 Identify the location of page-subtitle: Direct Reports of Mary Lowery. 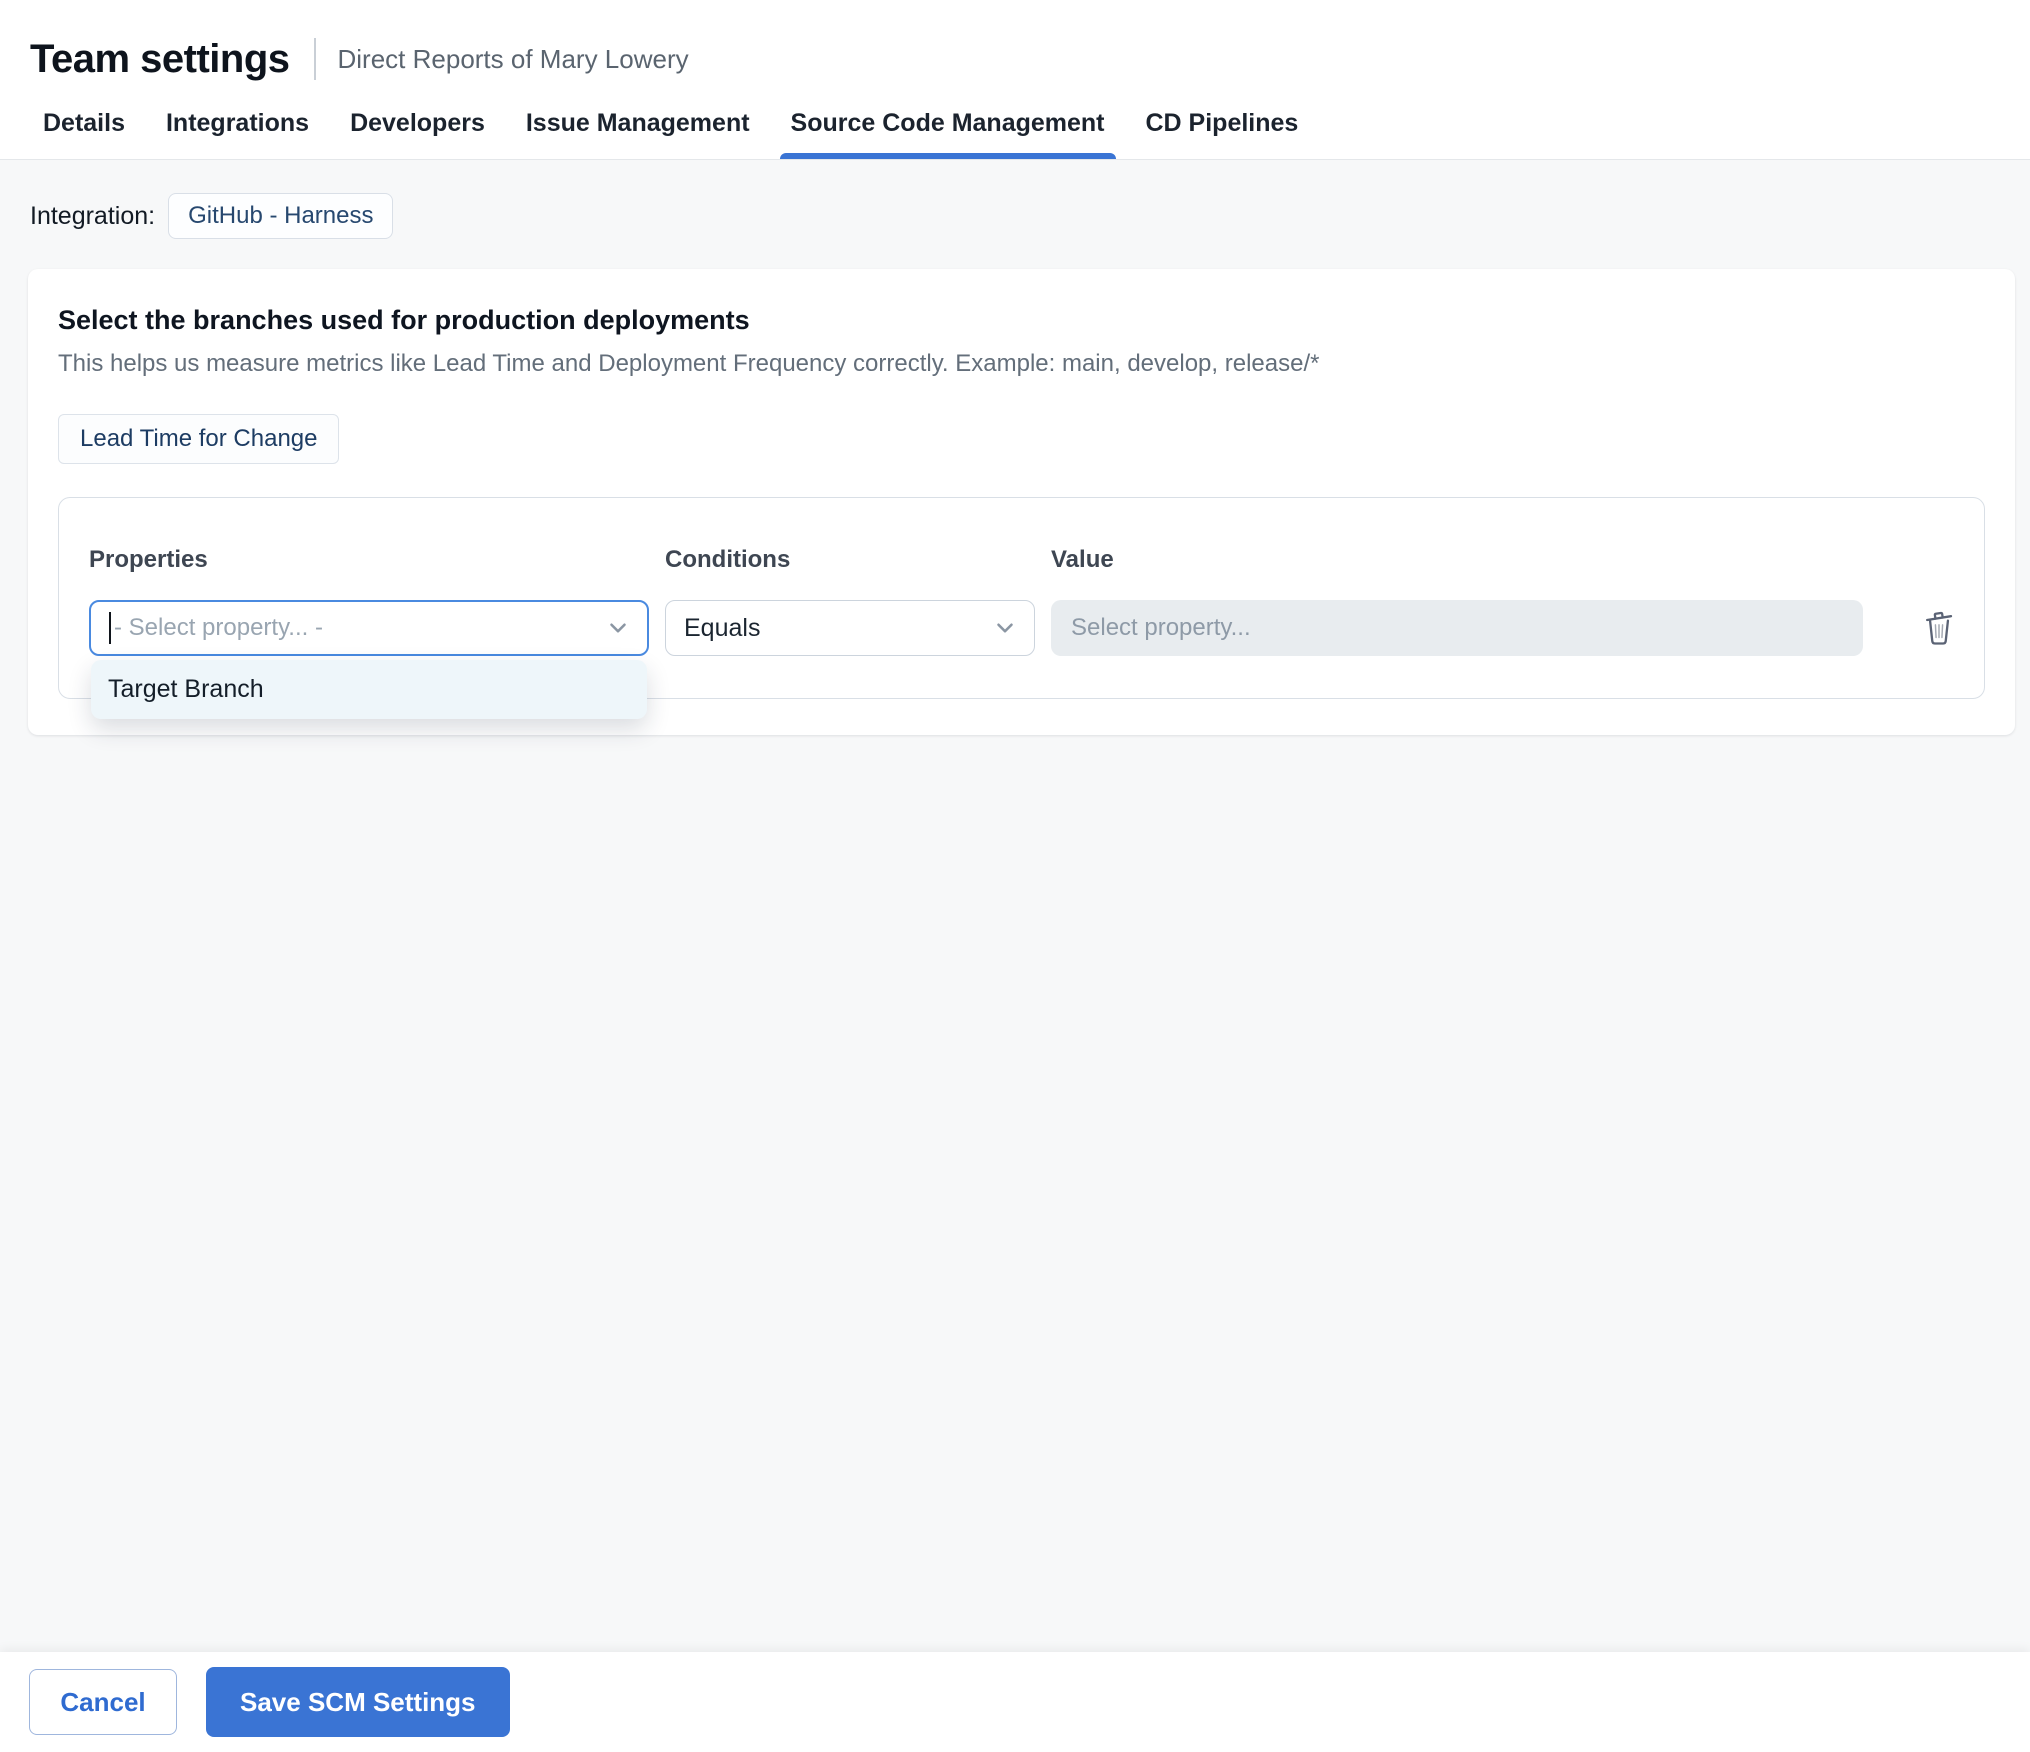
(513, 58).